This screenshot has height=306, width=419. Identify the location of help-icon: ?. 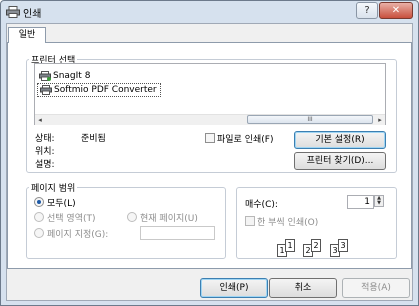
(367, 10).